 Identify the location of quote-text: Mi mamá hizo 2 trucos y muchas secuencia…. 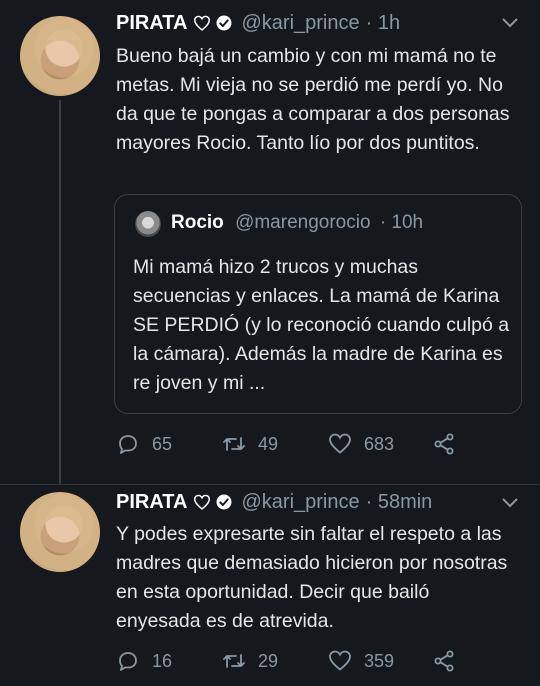
(321, 325).